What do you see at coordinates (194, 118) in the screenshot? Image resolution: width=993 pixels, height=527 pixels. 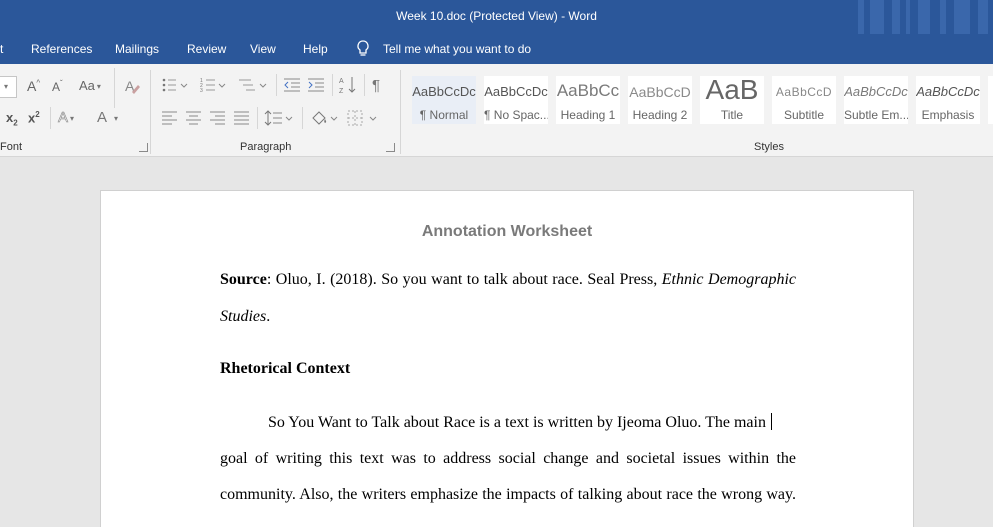 I see `align-center-icon` at bounding box center [194, 118].